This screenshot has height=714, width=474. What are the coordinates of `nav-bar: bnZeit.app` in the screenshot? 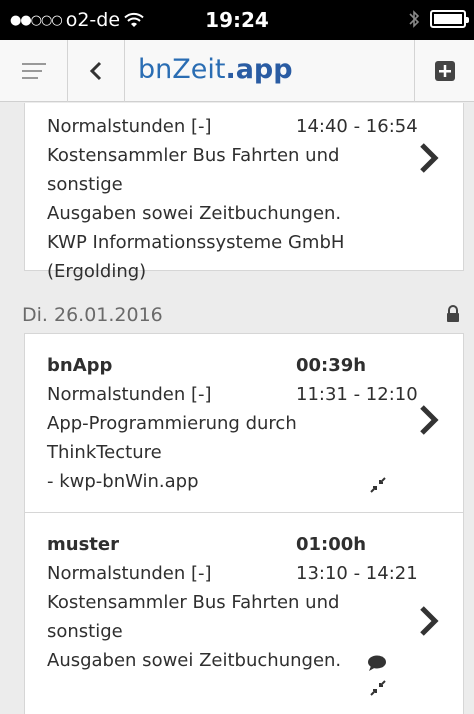 It's located at (237, 71).